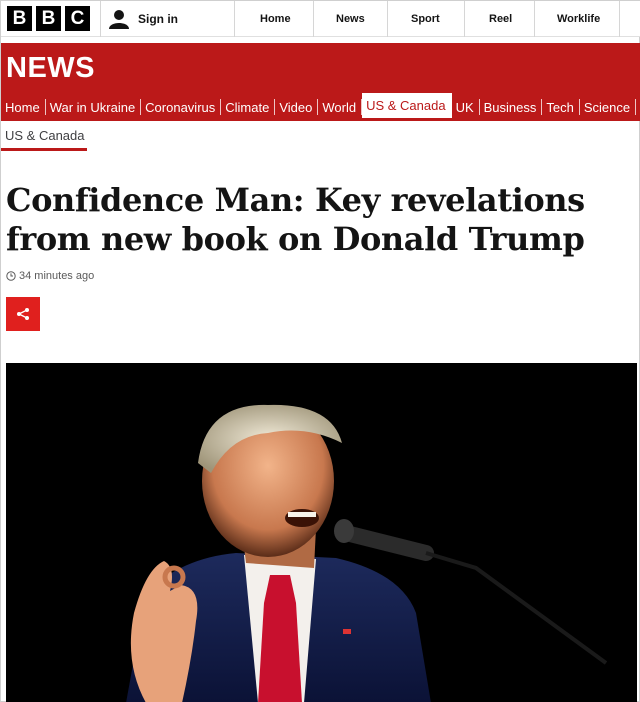 The image size is (640, 702). Describe the element at coordinates (44, 149) in the screenshot. I see `breadcrumb-underline` at that location.